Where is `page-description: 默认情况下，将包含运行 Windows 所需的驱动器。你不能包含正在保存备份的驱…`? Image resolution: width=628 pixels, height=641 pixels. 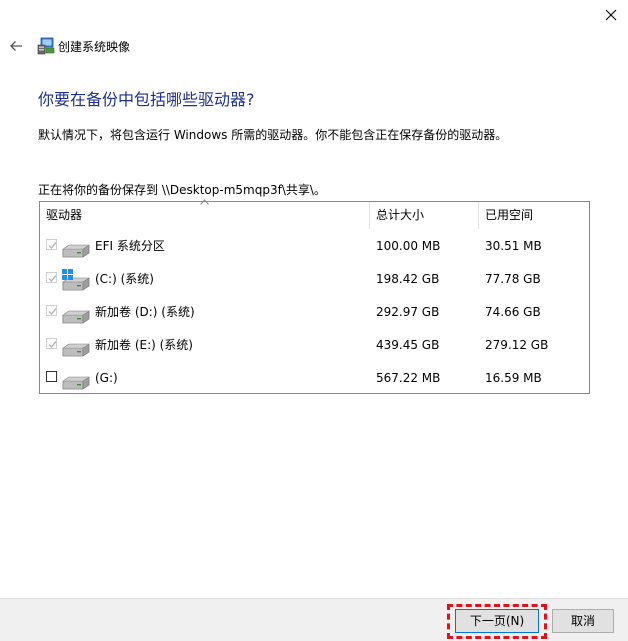
page-description: 默认情况下，将包含运行 Windows 所需的驱动器。你不能包含正在保存备份的驱… is located at coordinates (273, 135).